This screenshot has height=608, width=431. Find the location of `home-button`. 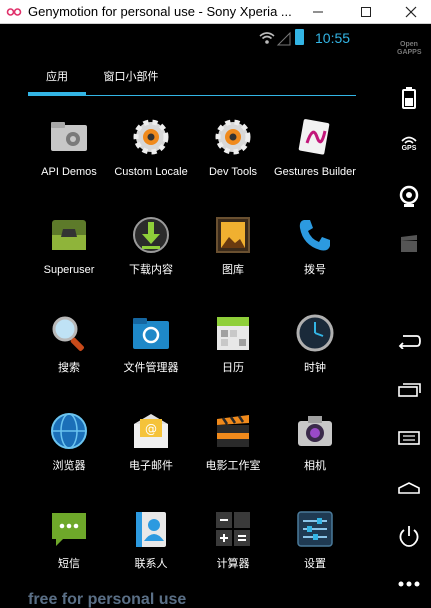

home-button is located at coordinates (409, 488).